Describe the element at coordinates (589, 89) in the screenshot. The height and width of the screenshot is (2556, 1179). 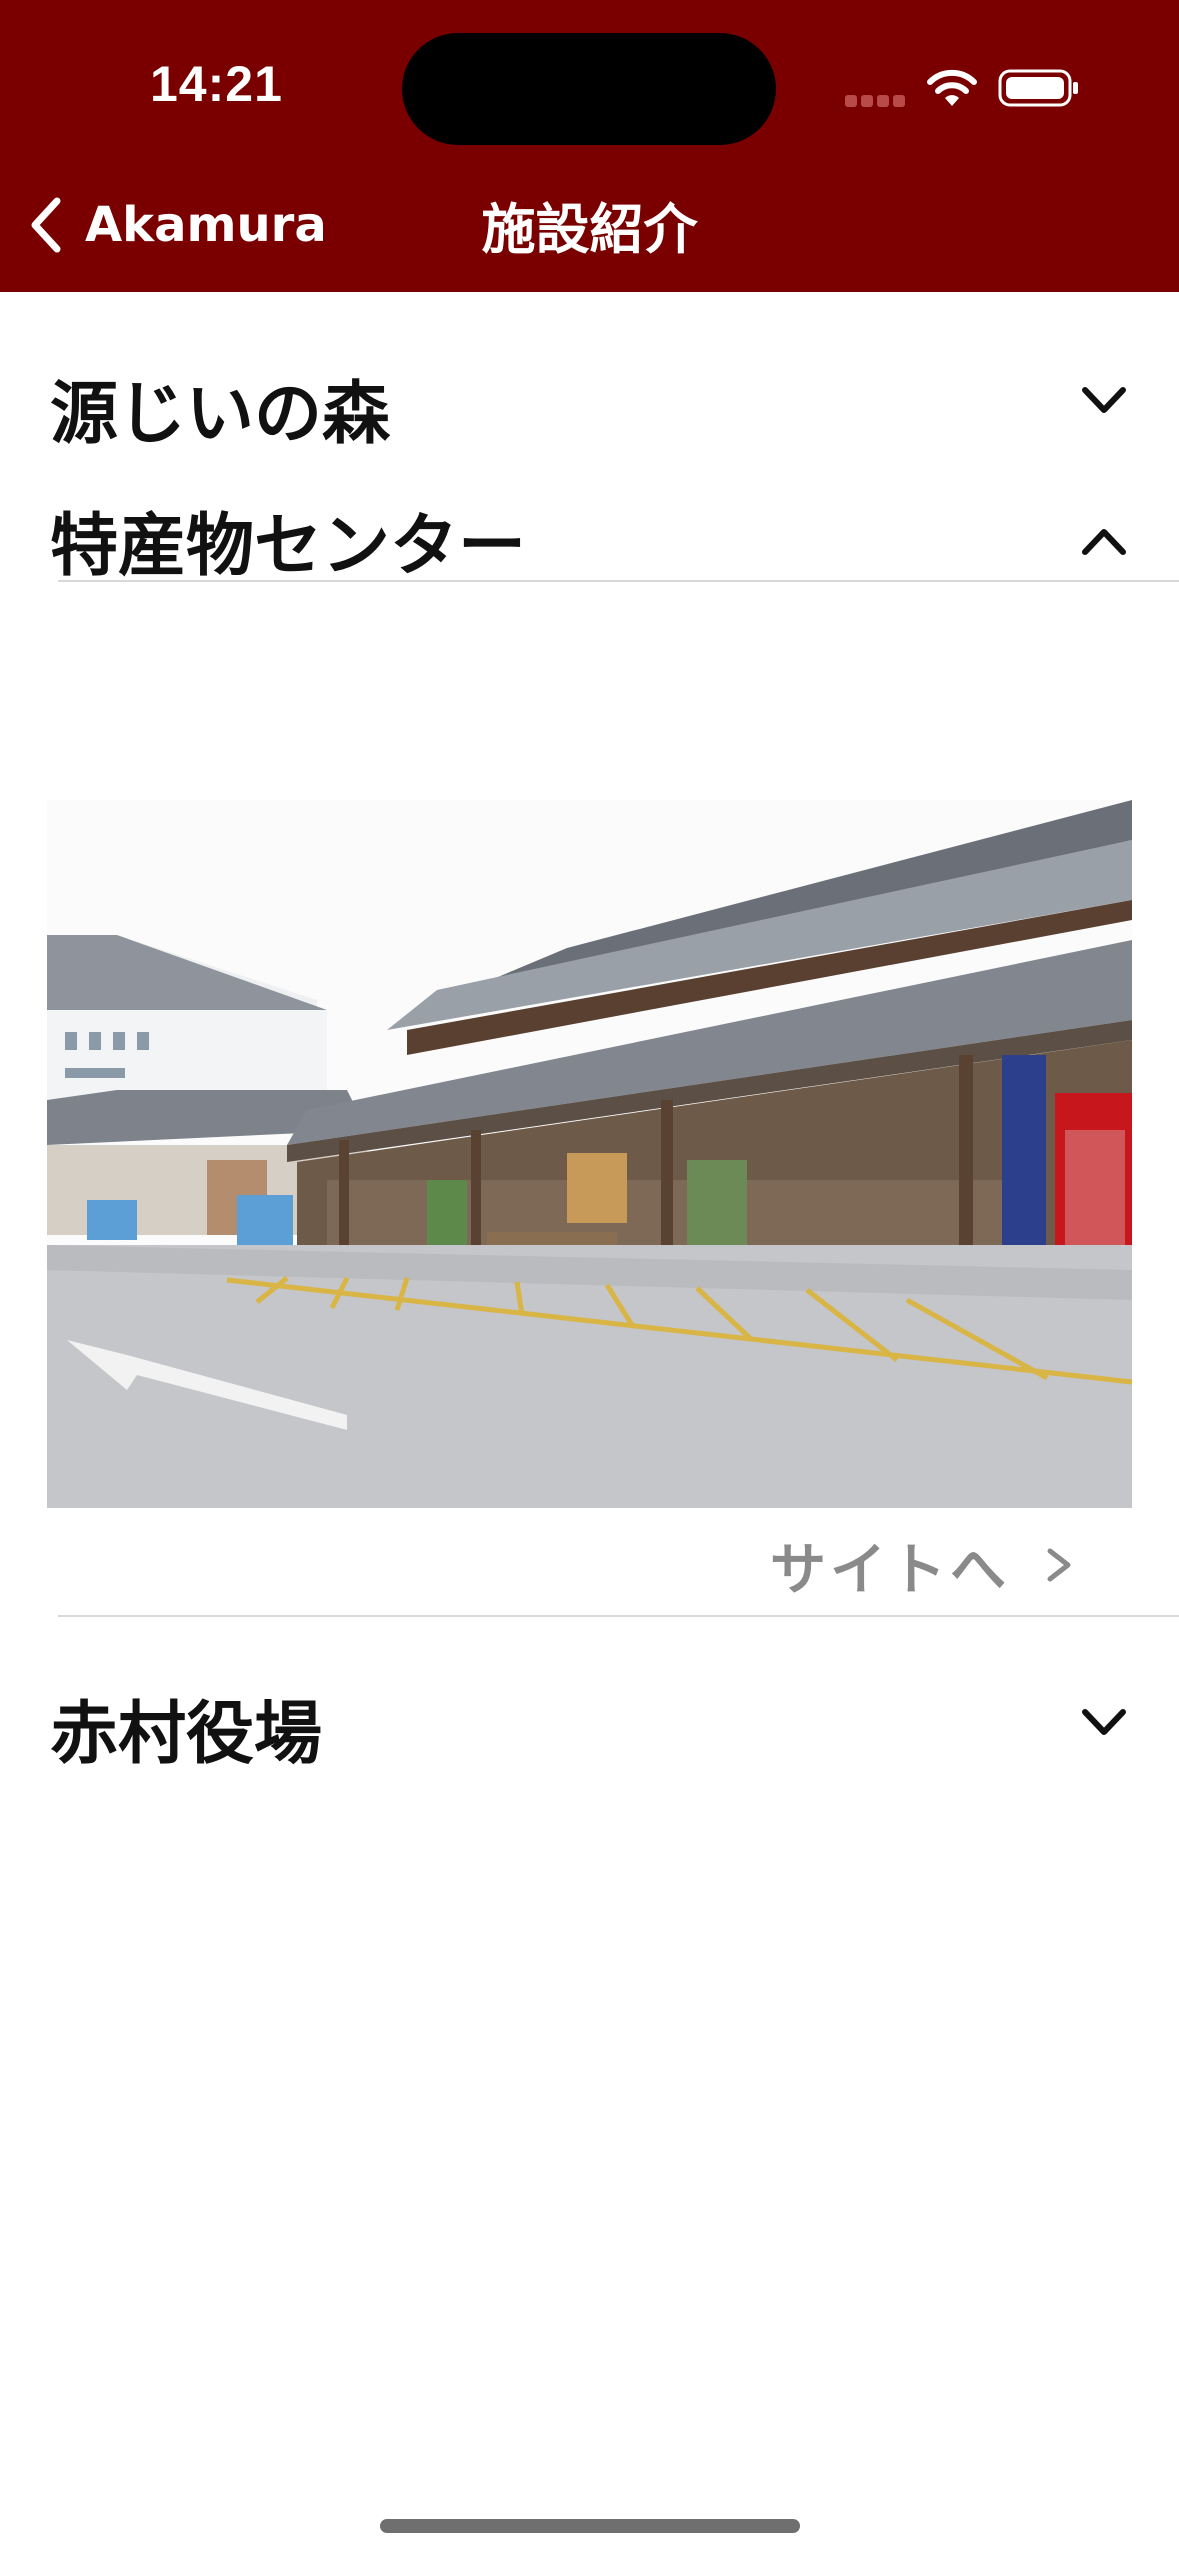
I see `dynamic-island` at that location.